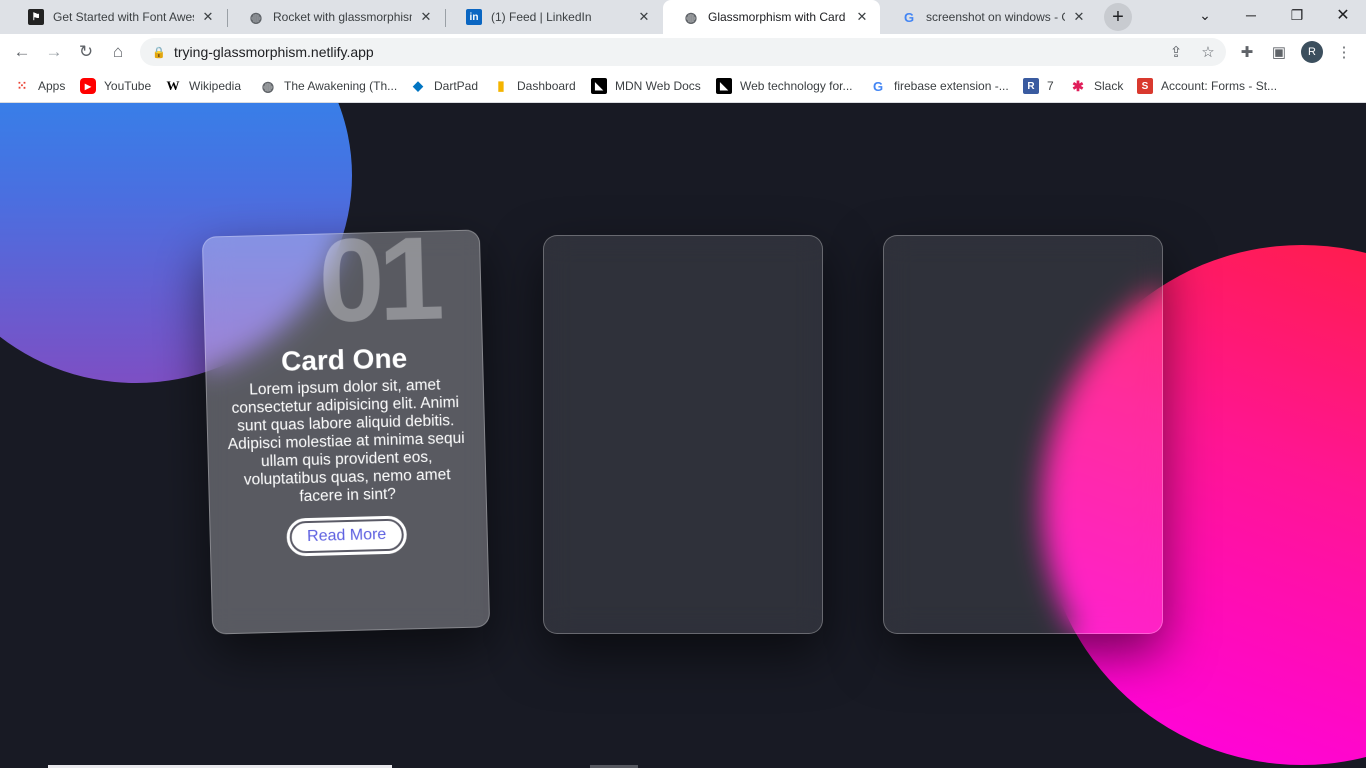  I want to click on card-number: 01, so click(378, 280).